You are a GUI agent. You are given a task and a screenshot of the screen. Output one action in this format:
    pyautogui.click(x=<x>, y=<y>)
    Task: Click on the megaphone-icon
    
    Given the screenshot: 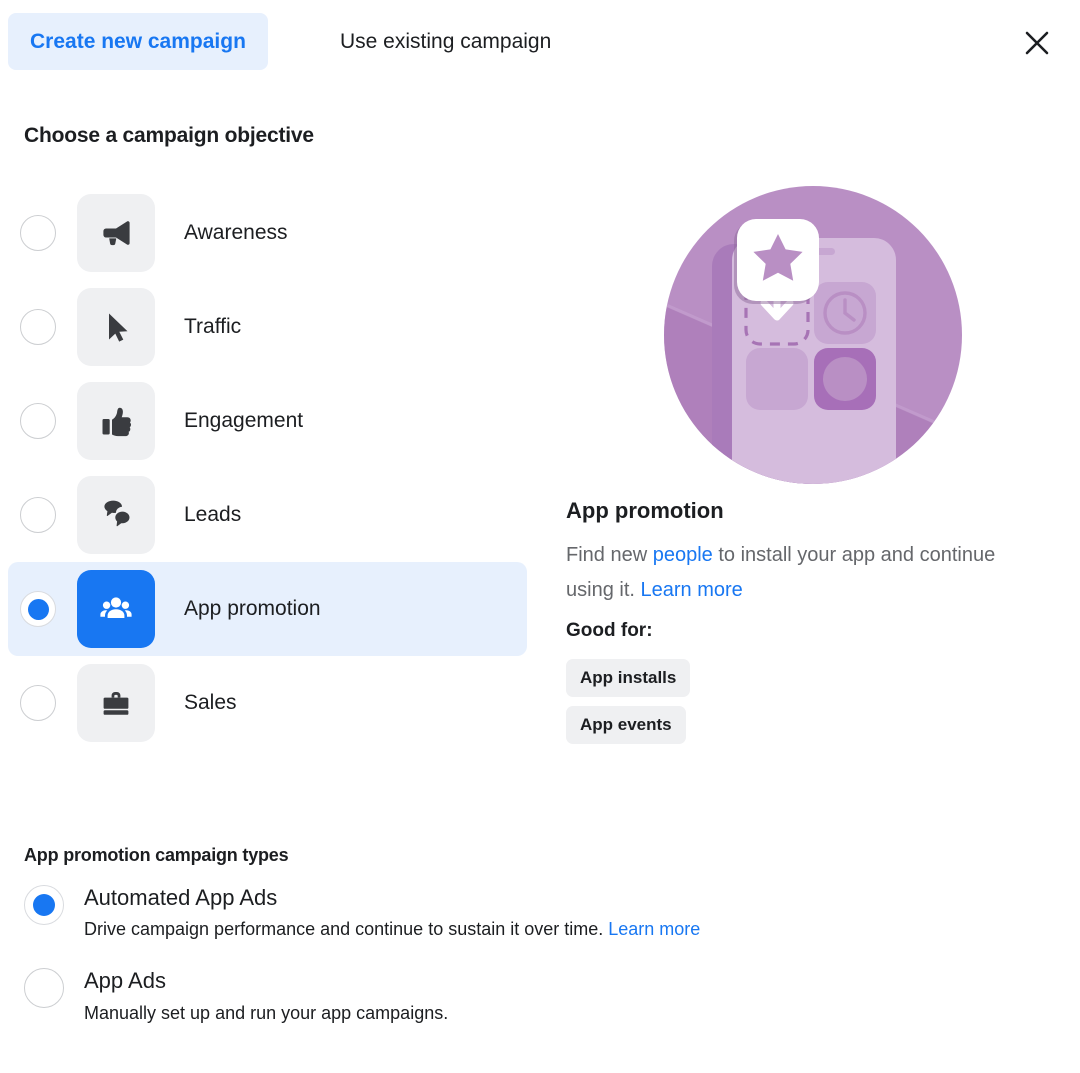 What is the action you would take?
    pyautogui.click(x=116, y=233)
    